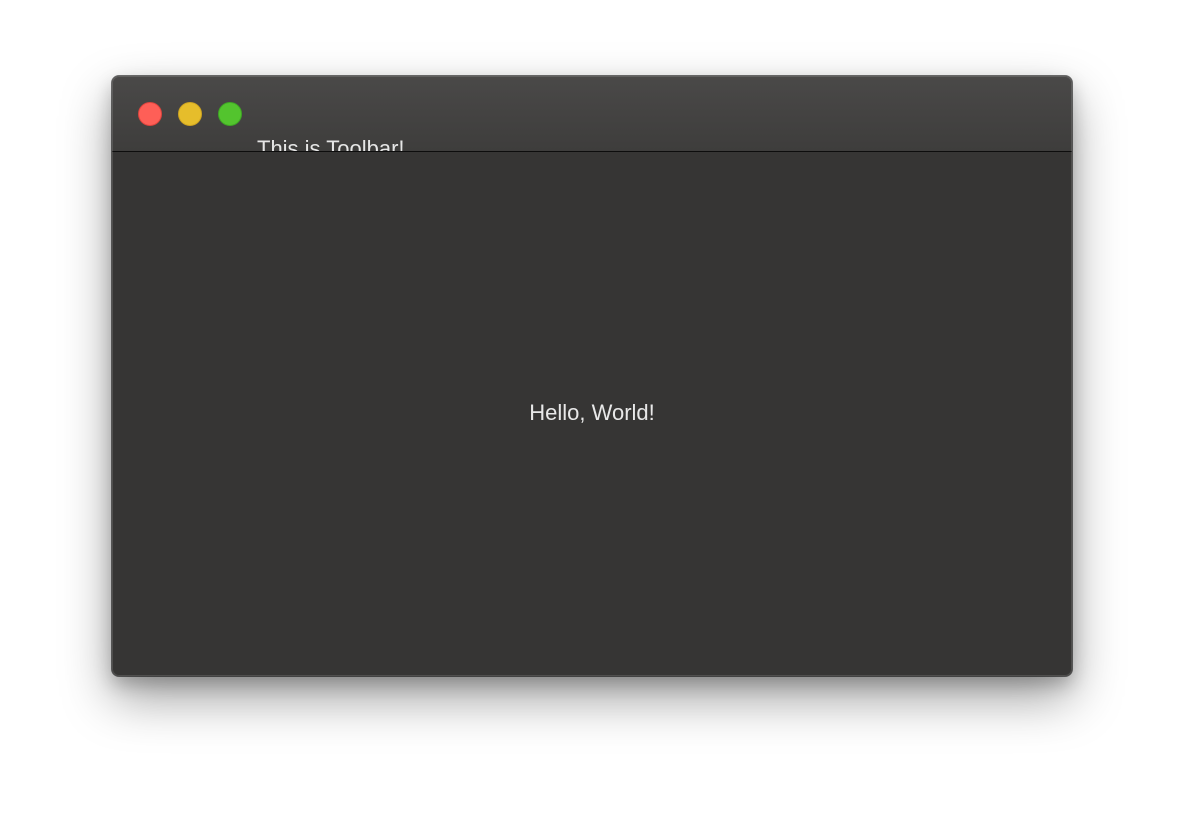  I want to click on close-button, so click(150, 114).